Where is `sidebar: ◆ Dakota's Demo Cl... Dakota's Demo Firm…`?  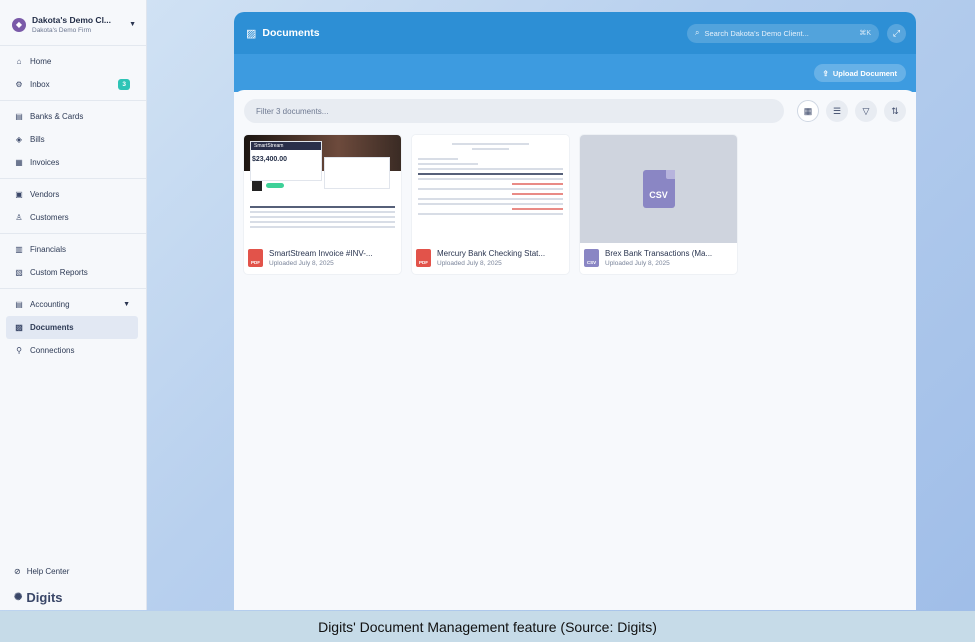 sidebar: ◆ Dakota's Demo Cl... Dakota's Demo Firm… is located at coordinates (73, 305).